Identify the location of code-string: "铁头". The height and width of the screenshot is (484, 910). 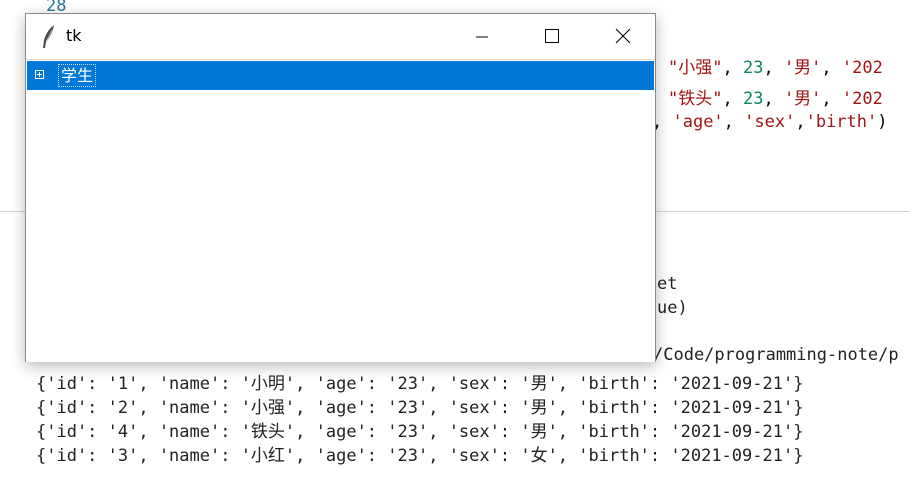
(695, 99).